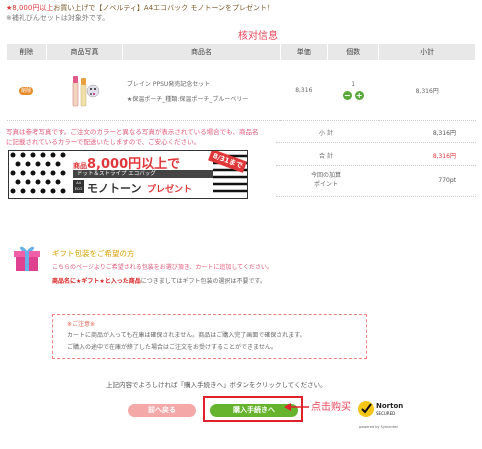 Image resolution: width=482 pixels, height=449 pixels. What do you see at coordinates (359, 95) in the screenshot?
I see `plus-icon: +` at bounding box center [359, 95].